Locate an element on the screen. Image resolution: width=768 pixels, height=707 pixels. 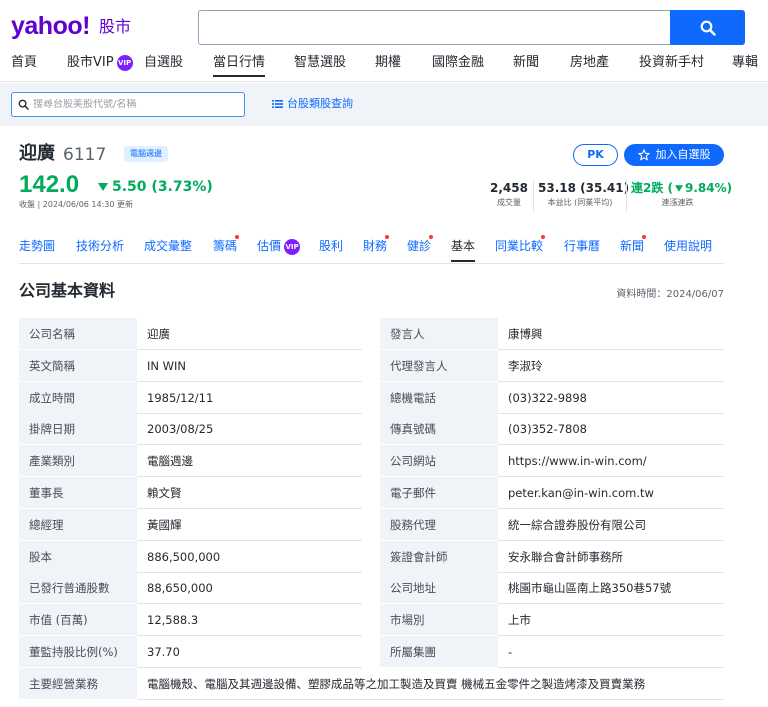
tab-news: 新聞 is located at coordinates (633, 245).